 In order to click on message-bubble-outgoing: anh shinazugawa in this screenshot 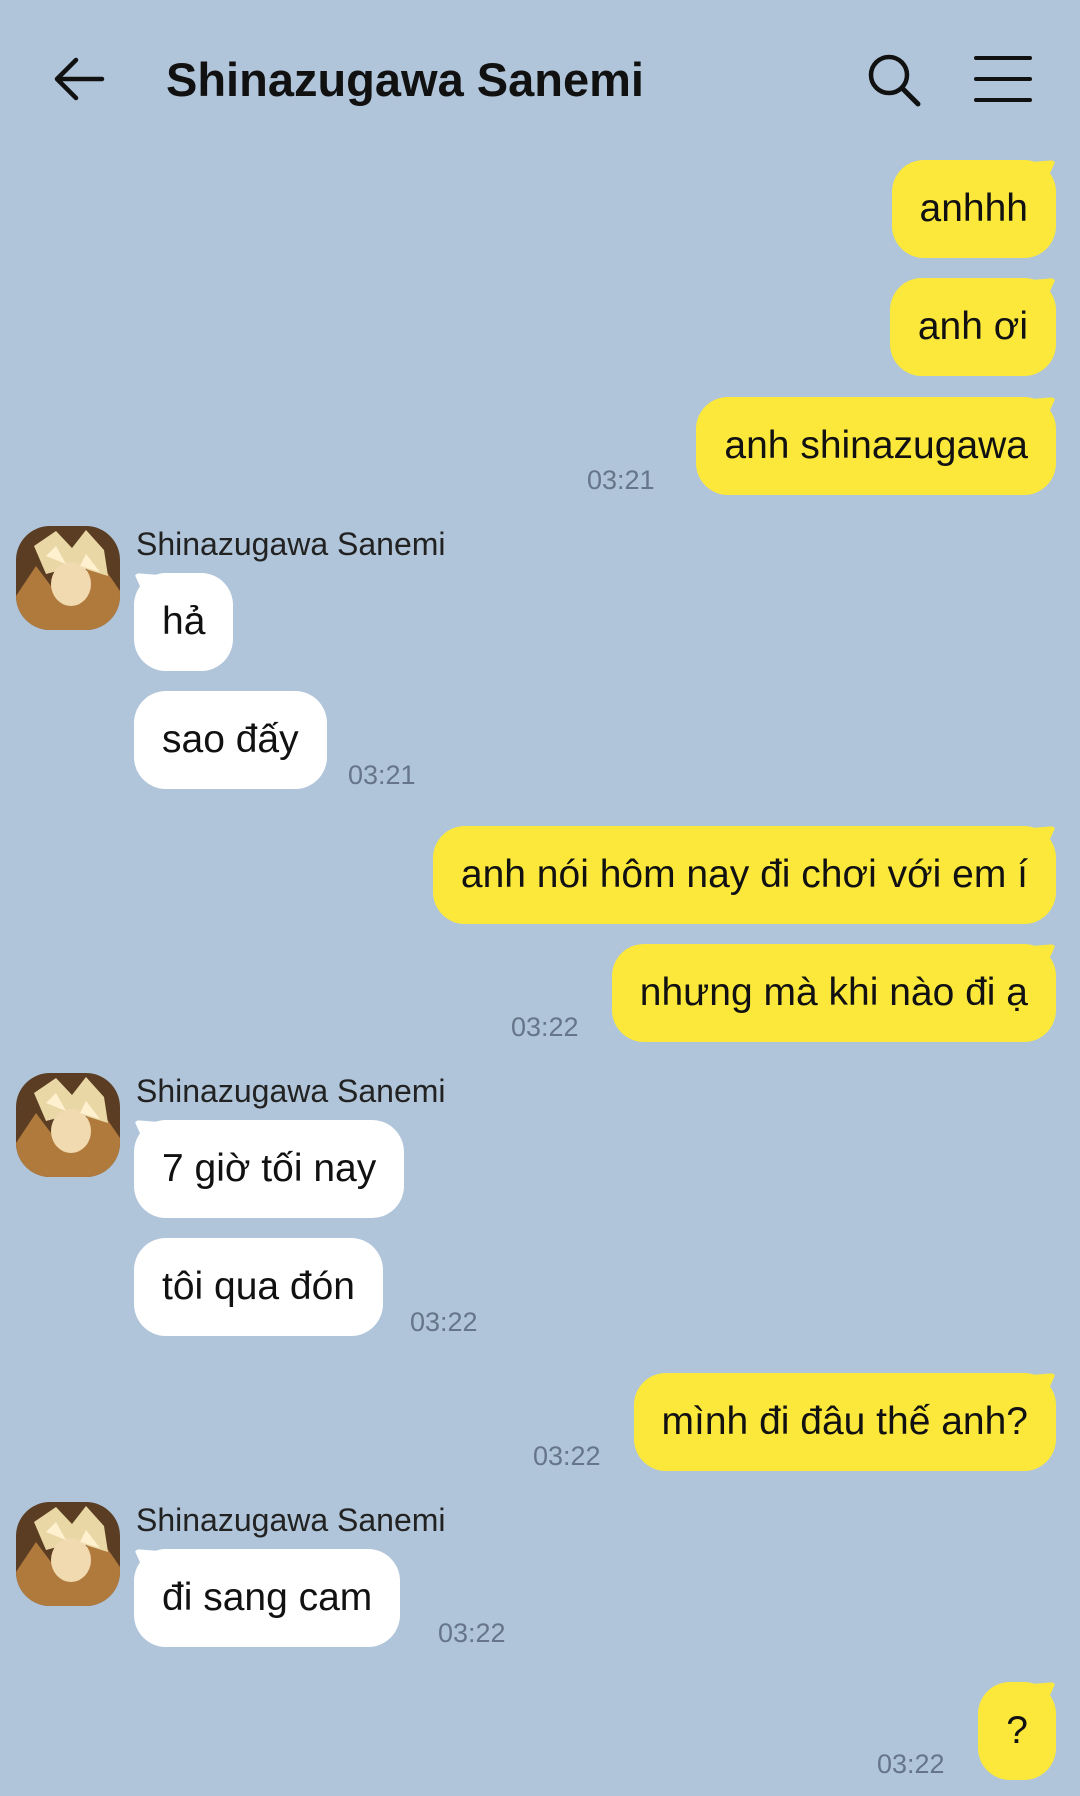, I will do `click(876, 446)`.